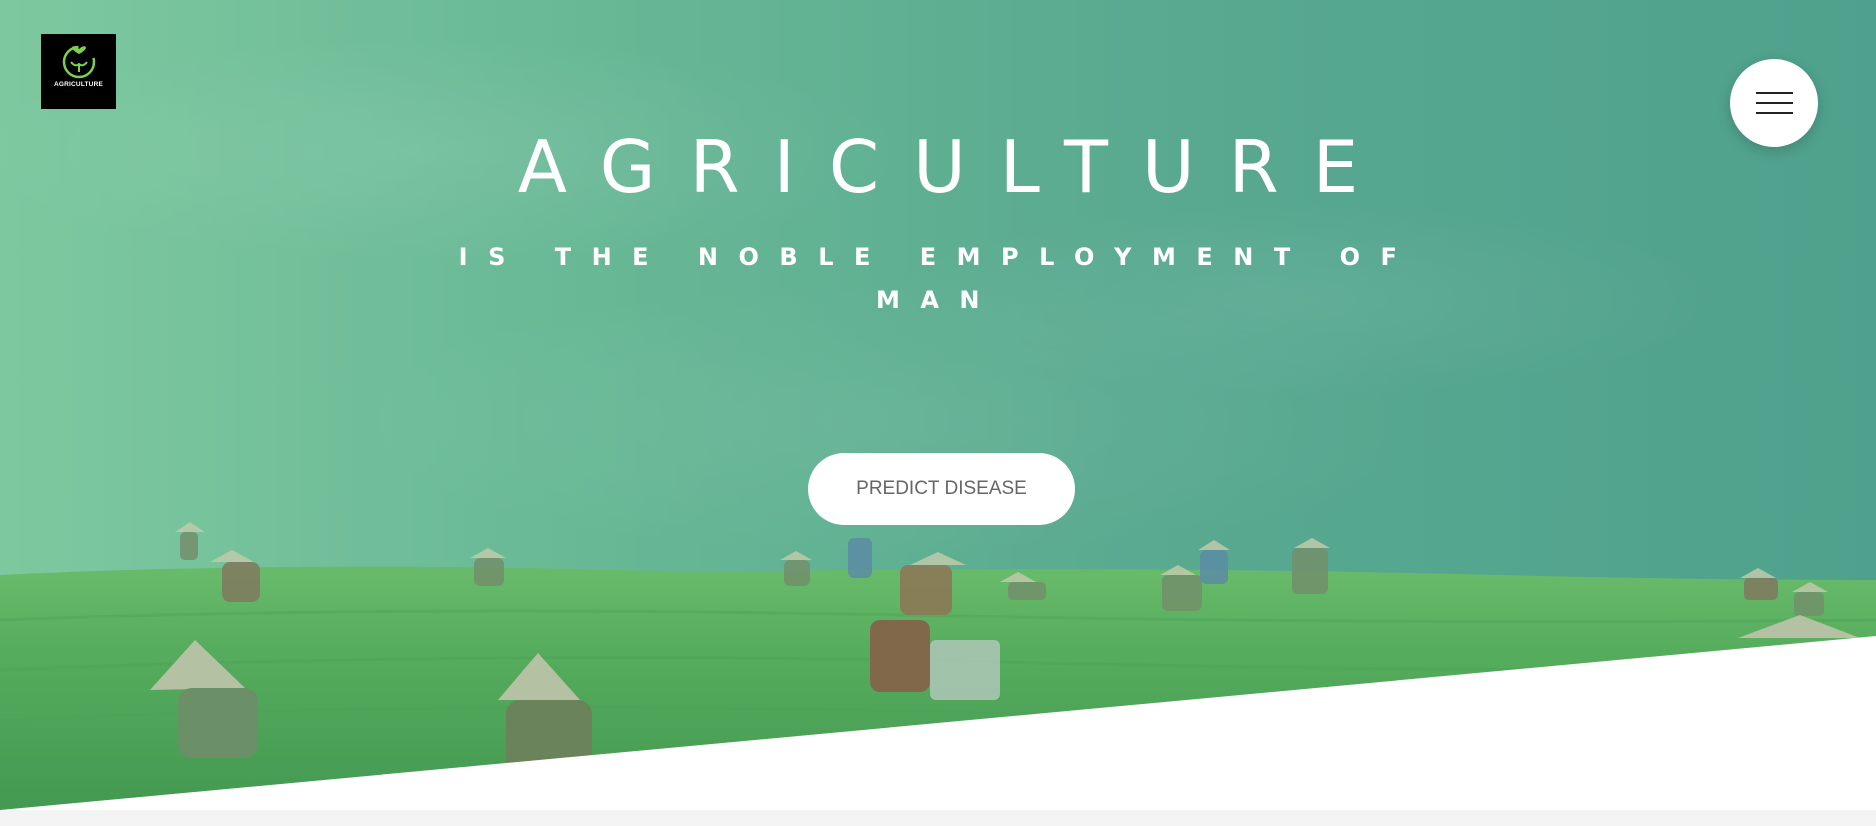 The width and height of the screenshot is (1876, 826). Describe the element at coordinates (78, 91) in the screenshot. I see `logo-subtext: · · · · · · · · ·` at that location.